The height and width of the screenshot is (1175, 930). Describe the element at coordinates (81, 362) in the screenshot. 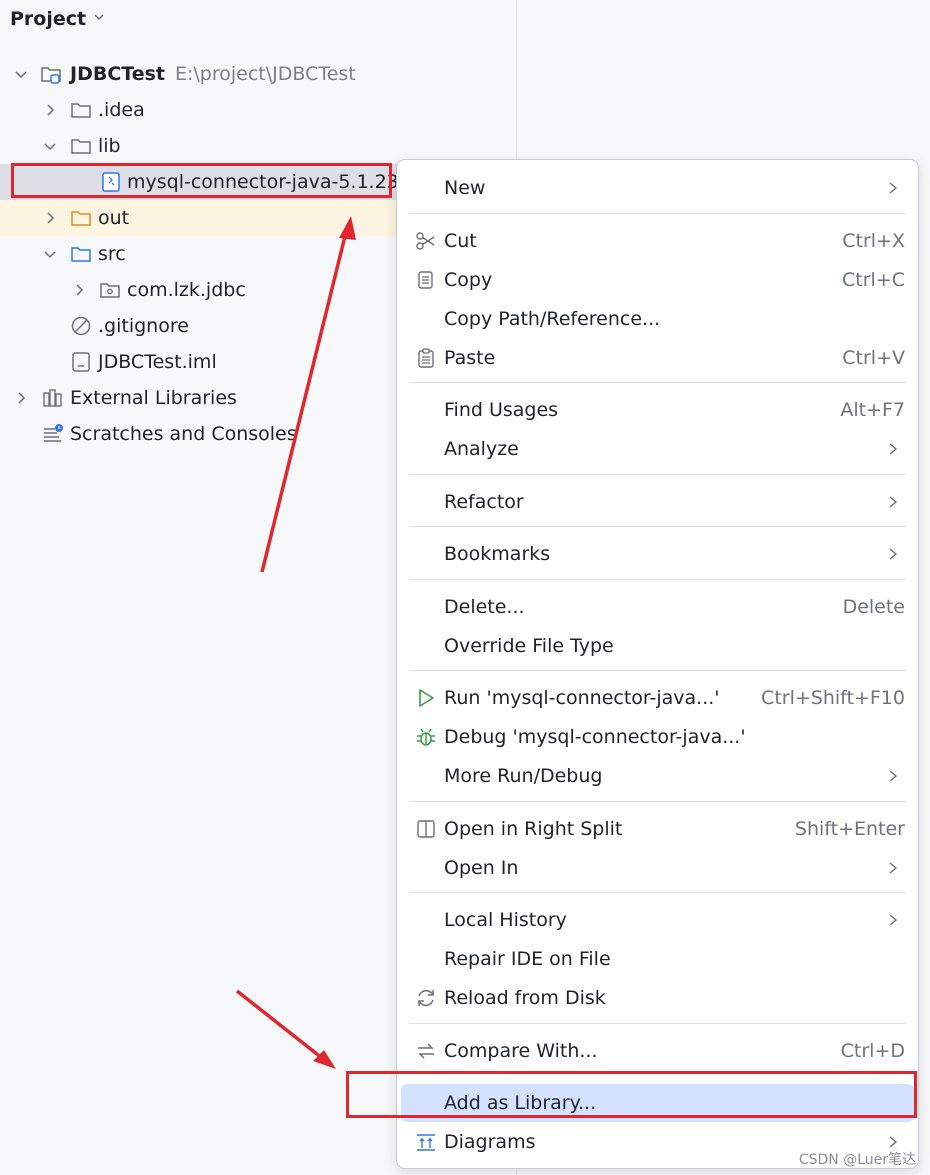

I see `iml-file-icon` at that location.